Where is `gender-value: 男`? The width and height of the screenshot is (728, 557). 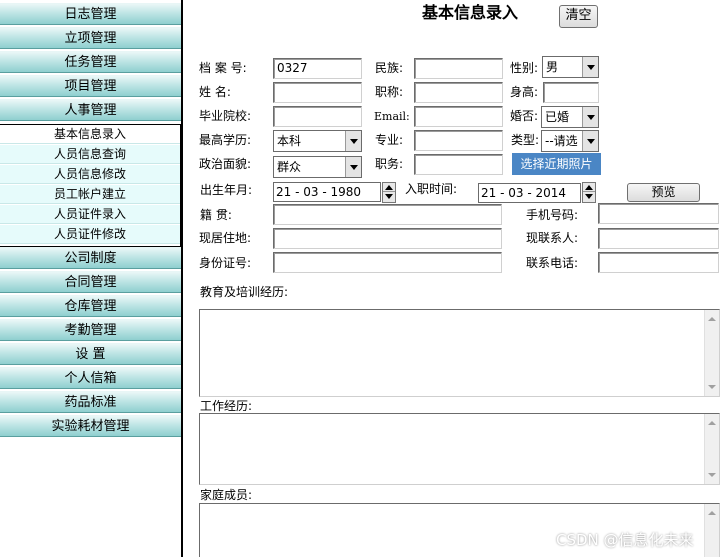 gender-value: 男 is located at coordinates (552, 67).